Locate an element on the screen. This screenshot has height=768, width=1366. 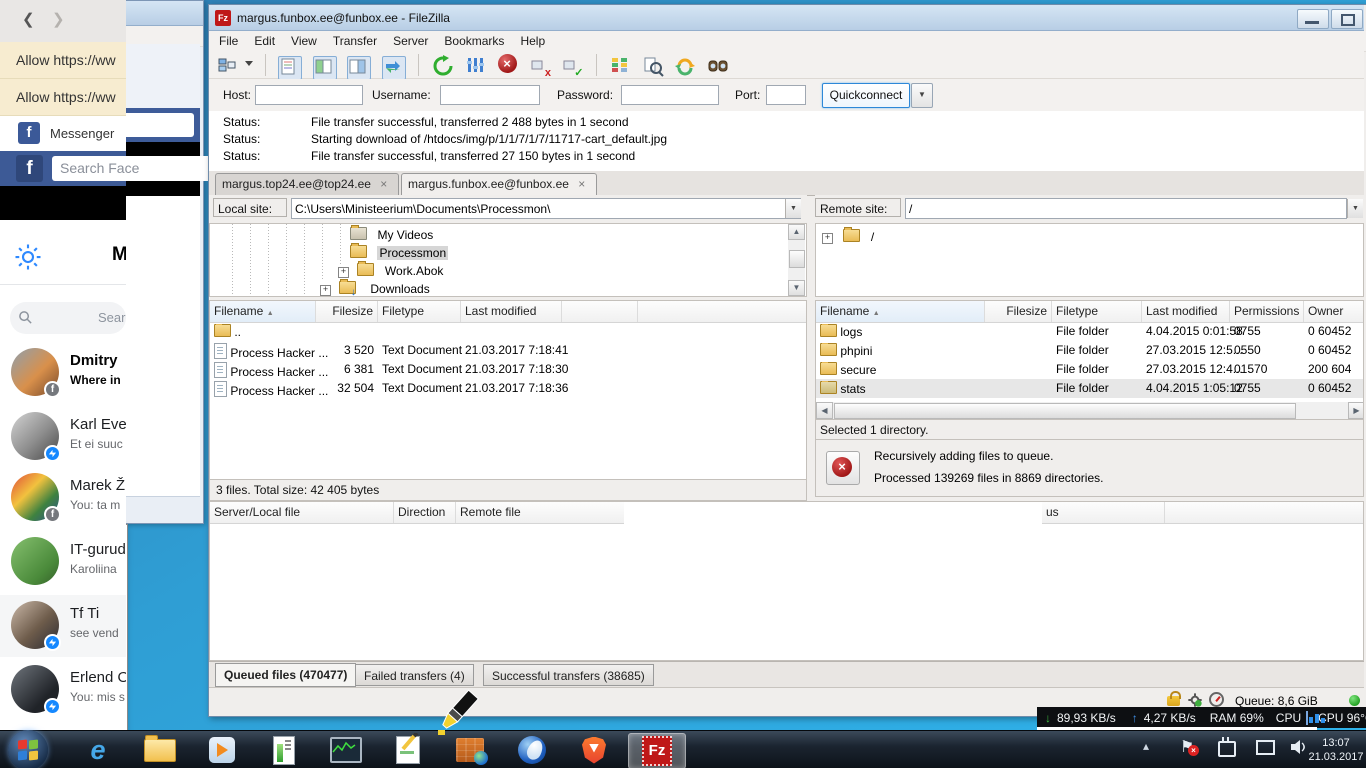
taskbar-windows-explorer is located at coordinates (160, 750).